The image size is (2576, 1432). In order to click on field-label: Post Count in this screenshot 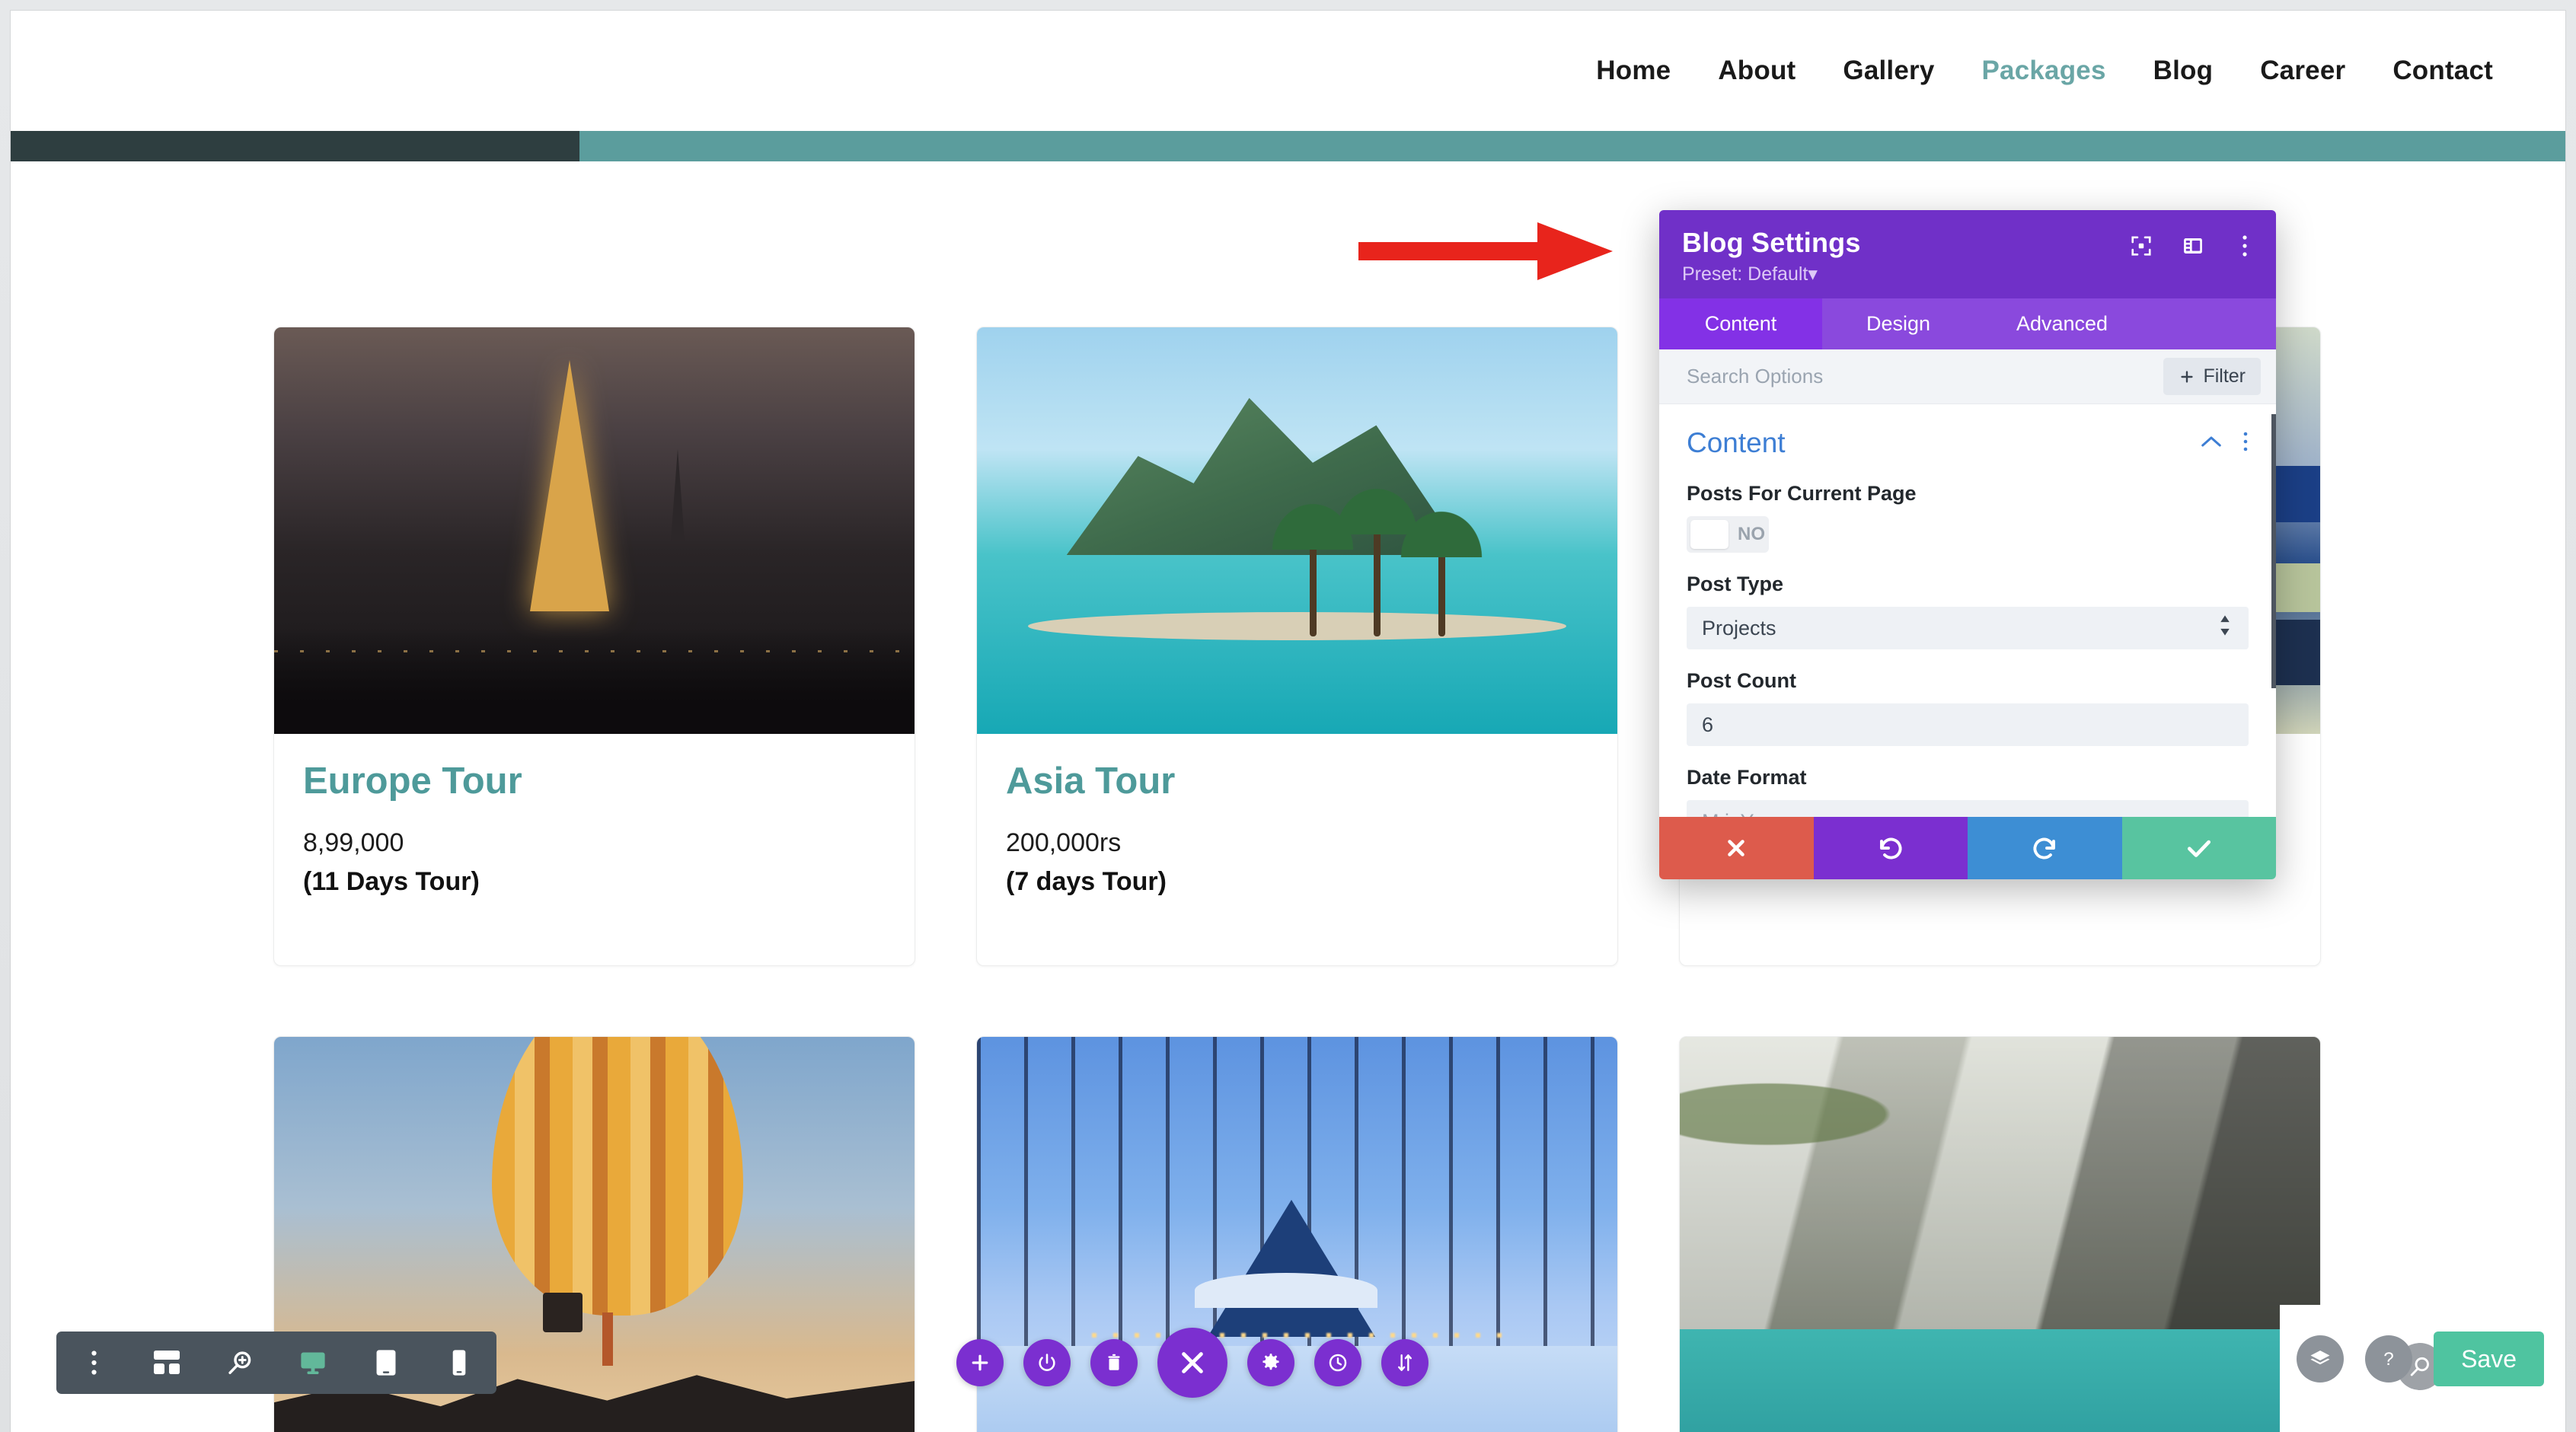, I will do `click(1741, 680)`.